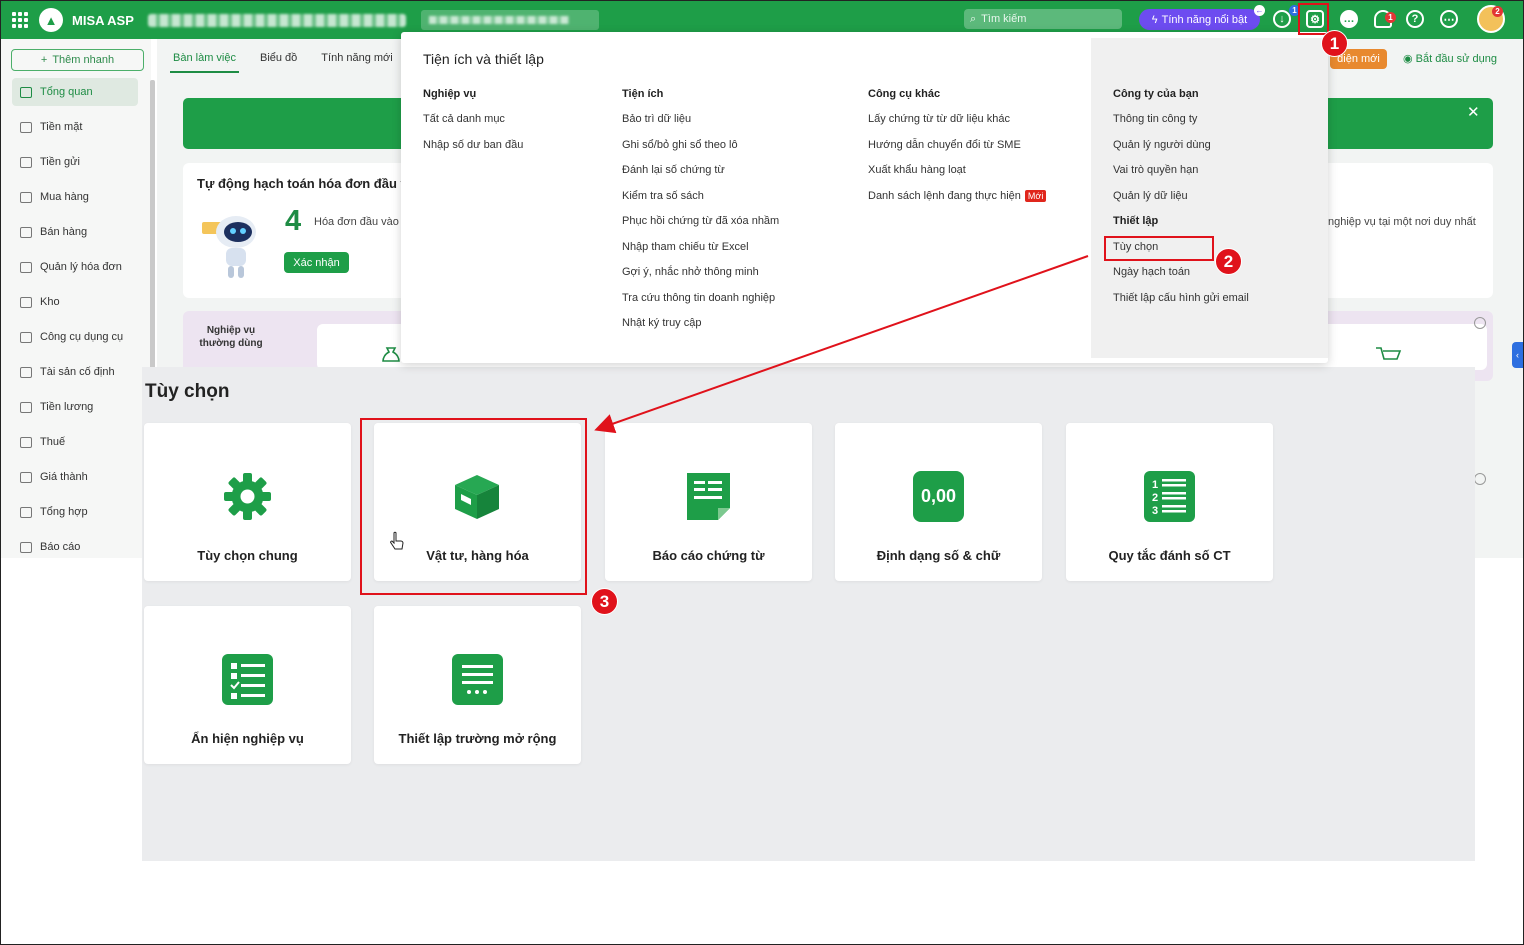 The height and width of the screenshot is (945, 1524). What do you see at coordinates (103, 20) in the screenshot?
I see `app-title: MISA ASP` at bounding box center [103, 20].